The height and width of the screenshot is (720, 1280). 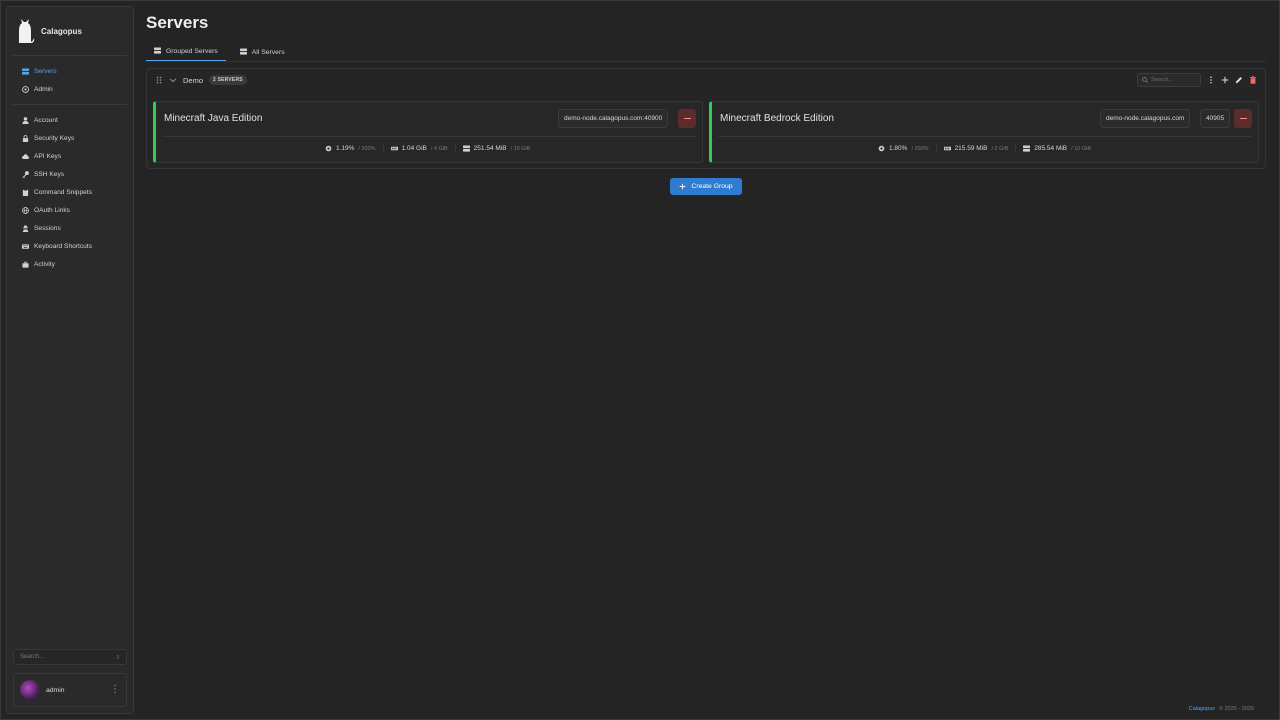 What do you see at coordinates (345, 148) in the screenshot?
I see `cpu-value: 1.19%` at bounding box center [345, 148].